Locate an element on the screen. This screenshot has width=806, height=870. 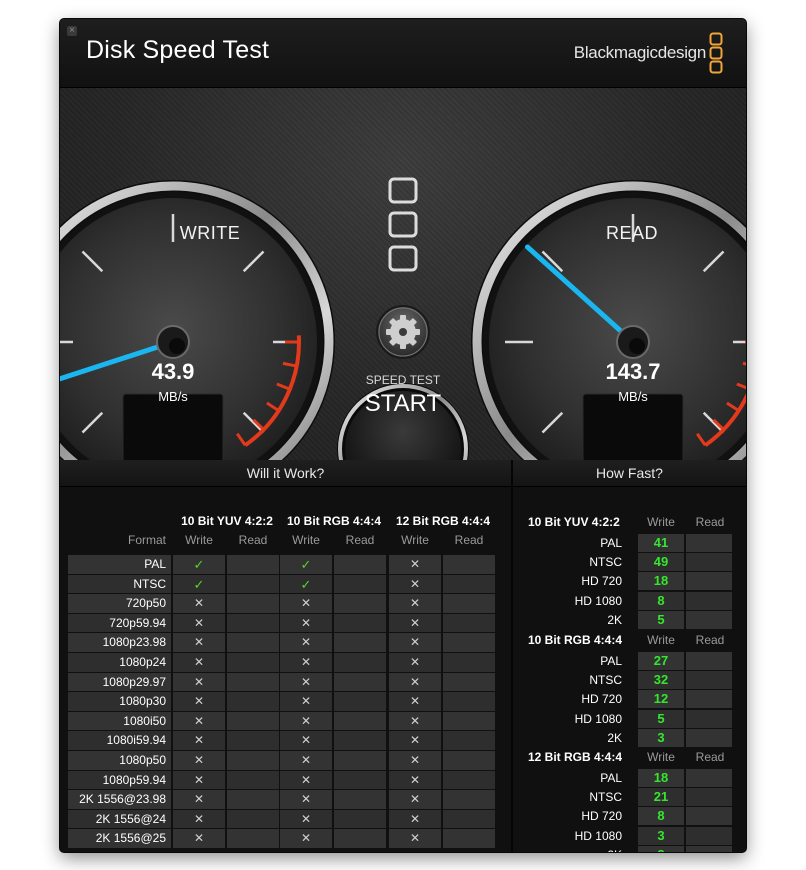
format-label: 1080p23.98 is located at coordinates (134, 642).